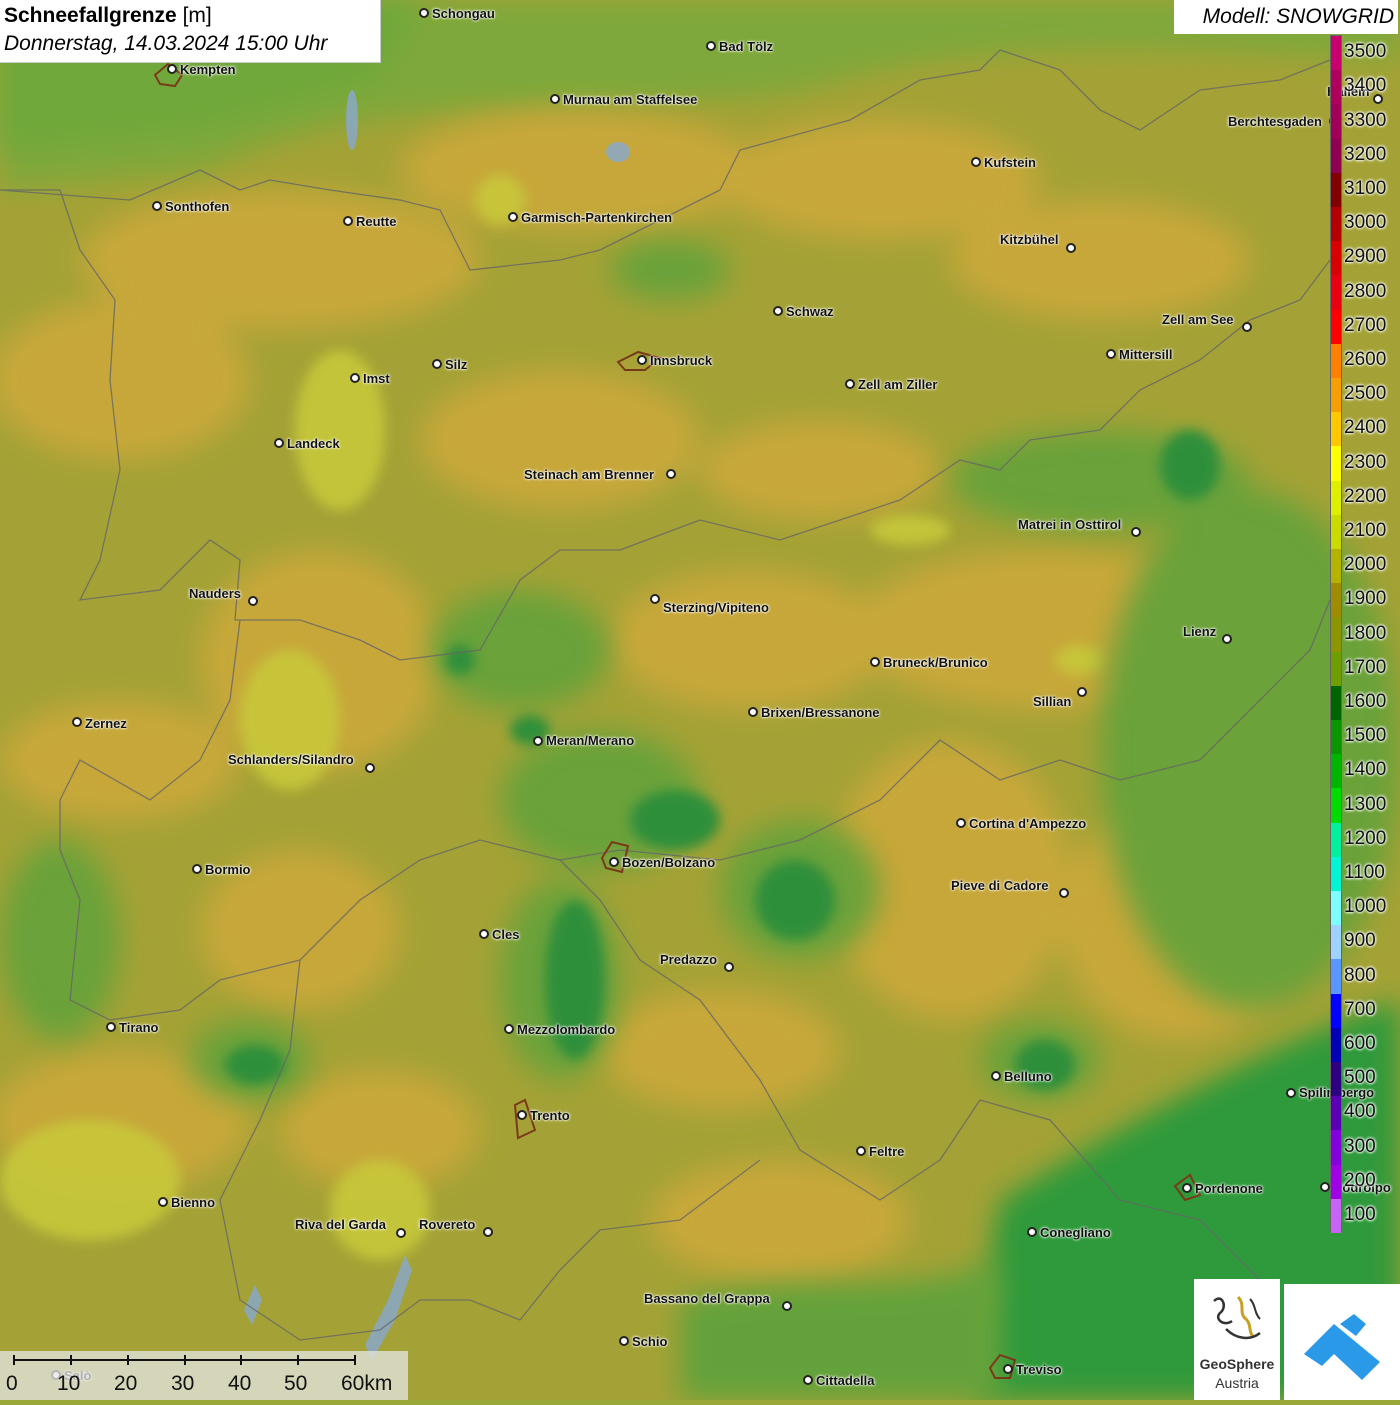 The image size is (1400, 1405). I want to click on city-label: Sterzing/Vipiteno, so click(716, 607).